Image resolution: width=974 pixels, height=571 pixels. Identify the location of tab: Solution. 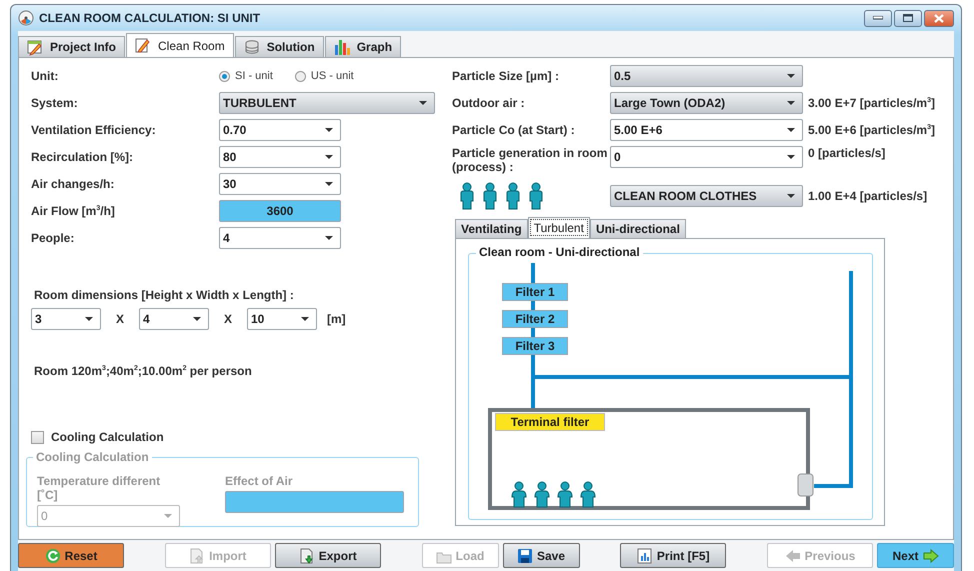
(279, 46).